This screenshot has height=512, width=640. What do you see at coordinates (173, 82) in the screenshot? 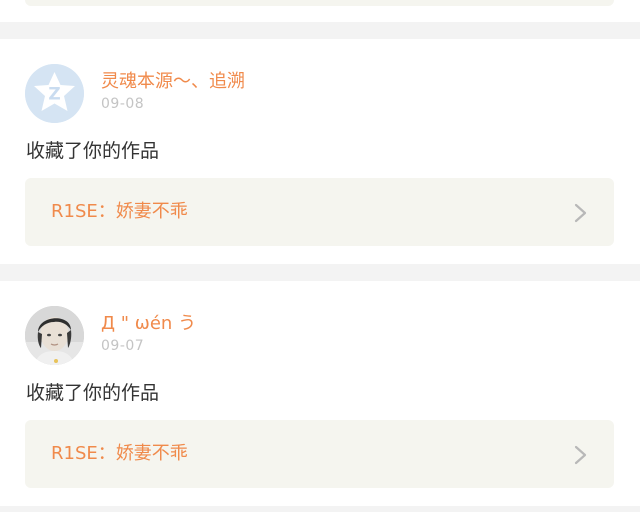
I see `username: 灵魂本源～、追溯` at bounding box center [173, 82].